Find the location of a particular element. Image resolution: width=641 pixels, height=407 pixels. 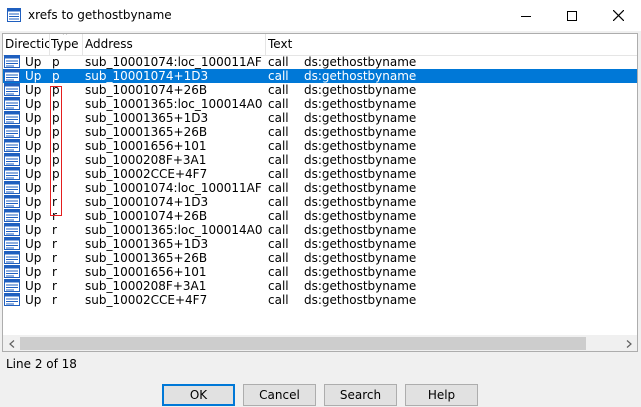

minimize-button is located at coordinates (526, 15).